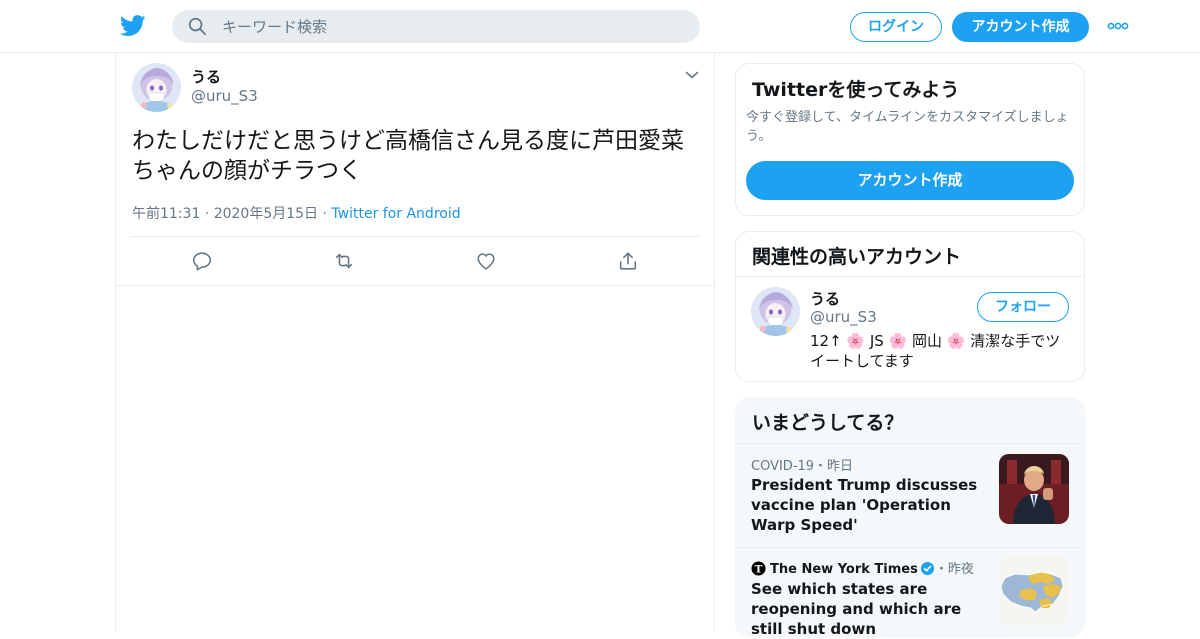  Describe the element at coordinates (802, 466) in the screenshot. I see `trend-meta: COVID-19・昨日` at that location.